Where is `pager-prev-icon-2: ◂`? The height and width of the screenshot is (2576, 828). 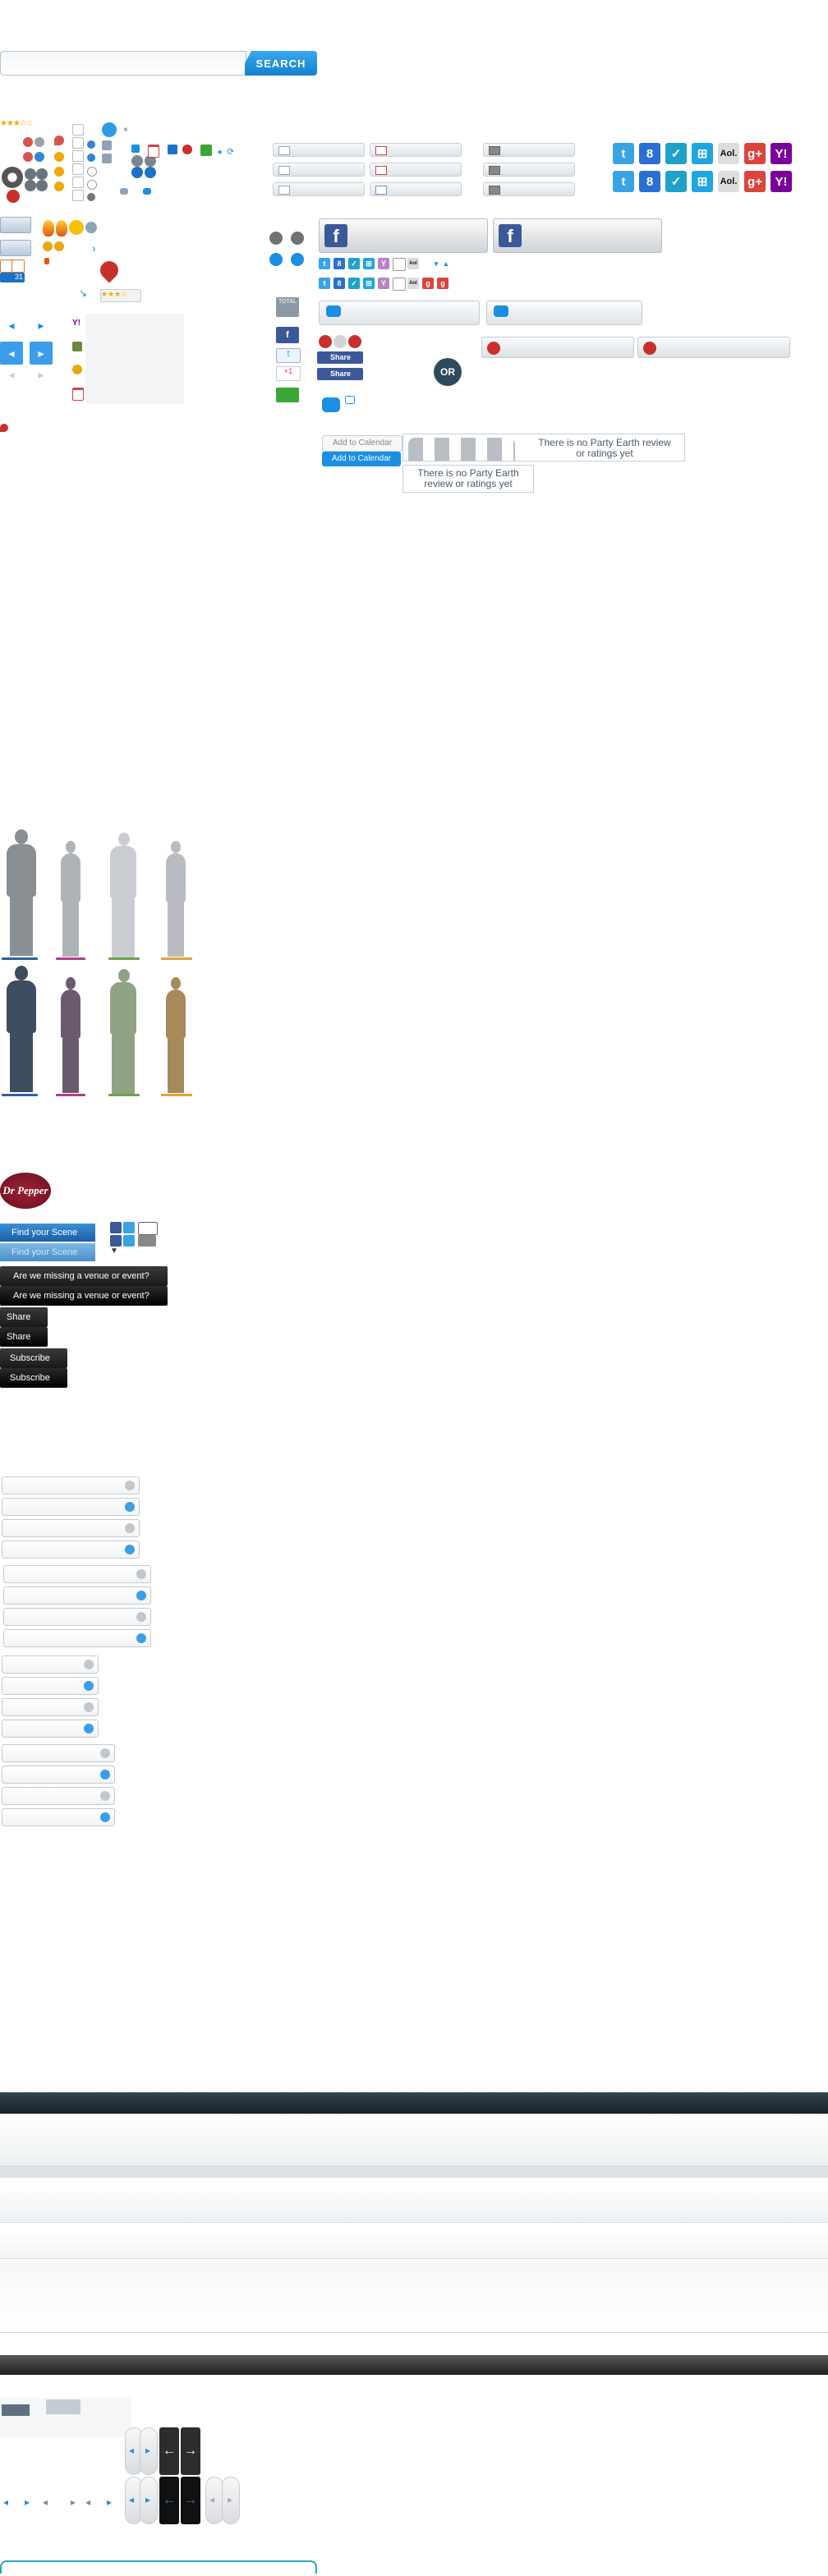 pager-prev-icon-2: ◂ is located at coordinates (45, 2502).